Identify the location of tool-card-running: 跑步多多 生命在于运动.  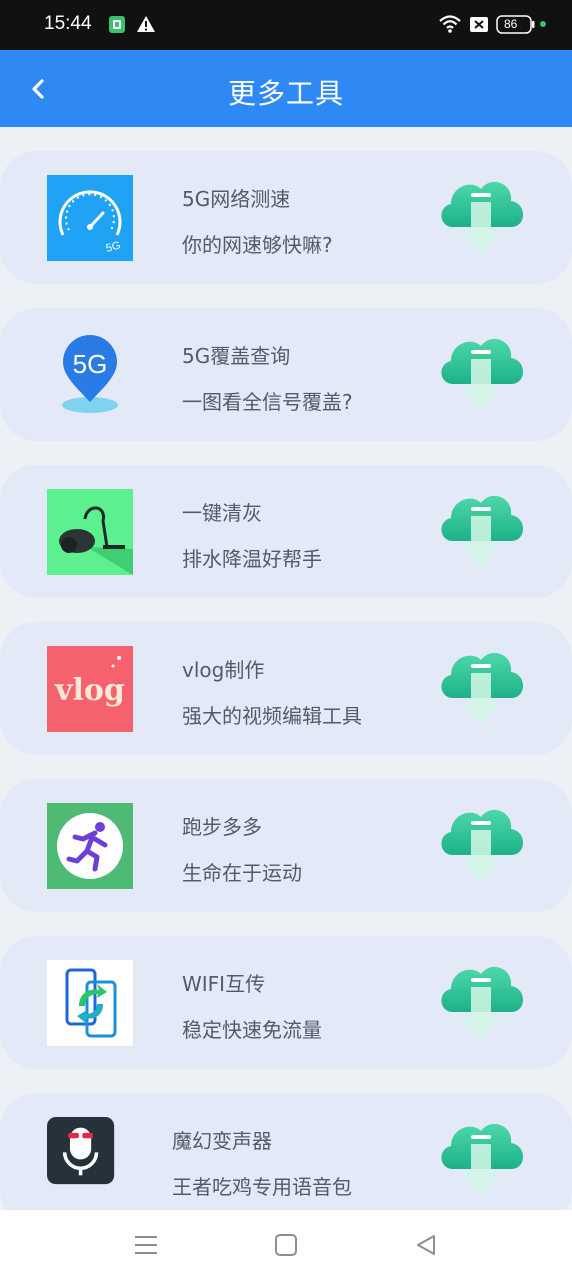
(286, 845).